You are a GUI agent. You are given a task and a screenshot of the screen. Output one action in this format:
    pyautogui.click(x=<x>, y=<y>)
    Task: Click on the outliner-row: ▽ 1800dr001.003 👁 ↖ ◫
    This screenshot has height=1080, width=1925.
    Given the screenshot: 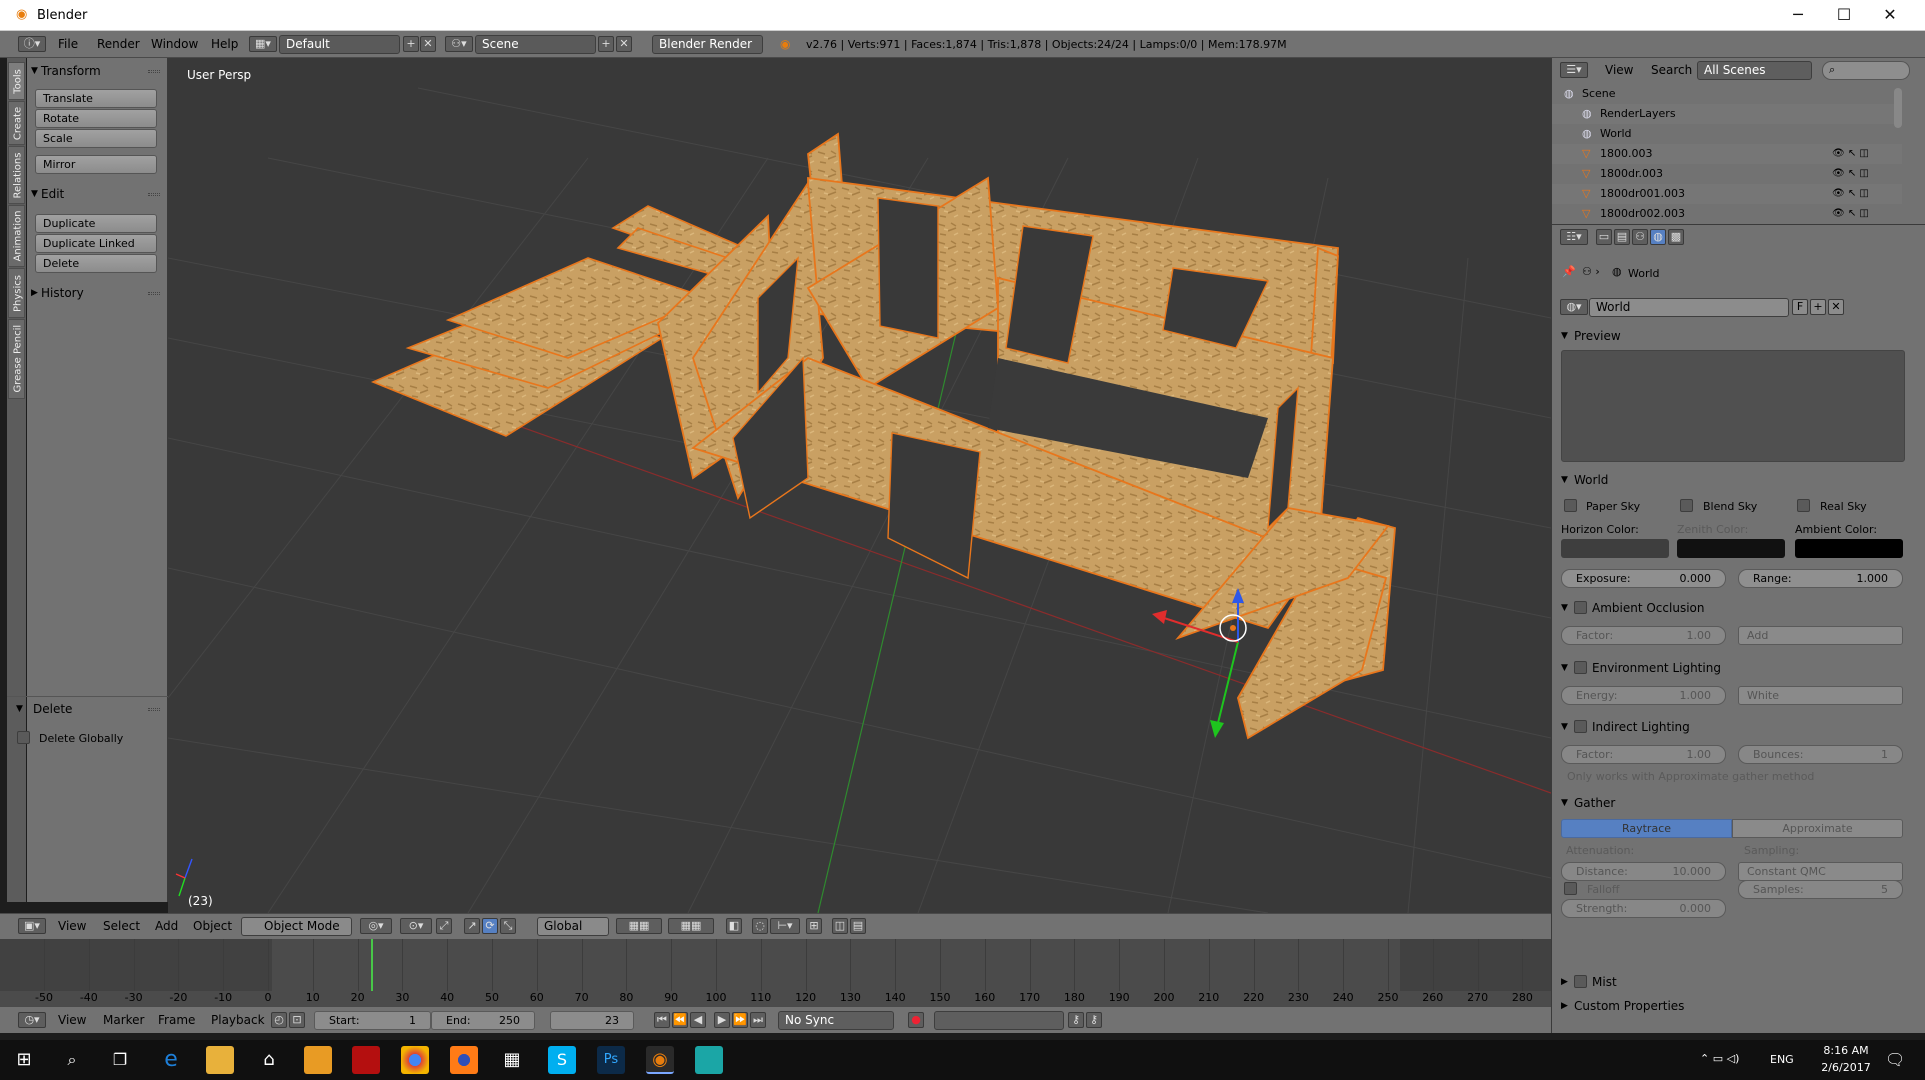 What is the action you would take?
    pyautogui.click(x=1727, y=194)
    